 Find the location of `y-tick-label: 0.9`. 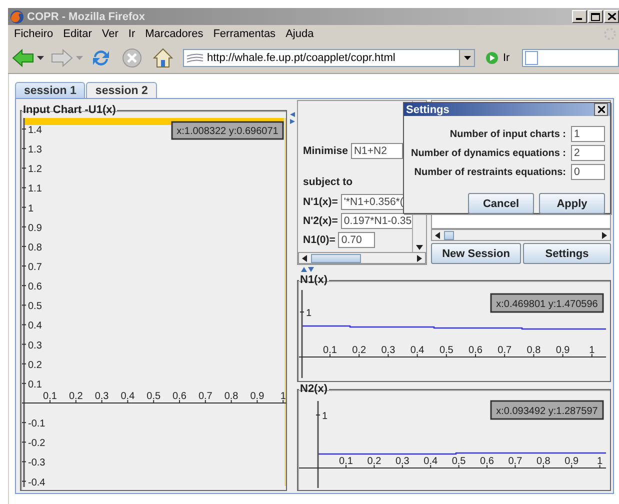

y-tick-label: 0.9 is located at coordinates (35, 228).